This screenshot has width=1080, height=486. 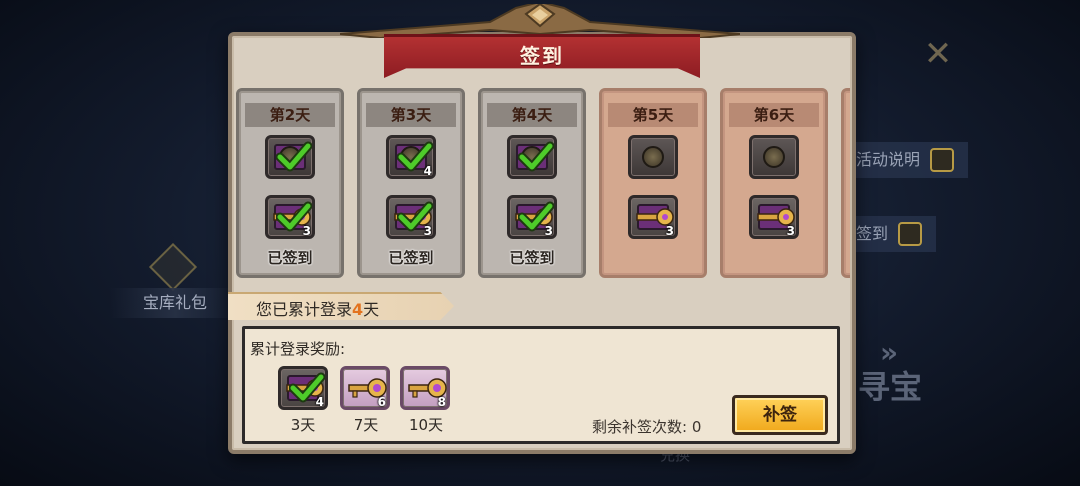 I want to click on activity-info-button: 活动说明, so click(x=903, y=160).